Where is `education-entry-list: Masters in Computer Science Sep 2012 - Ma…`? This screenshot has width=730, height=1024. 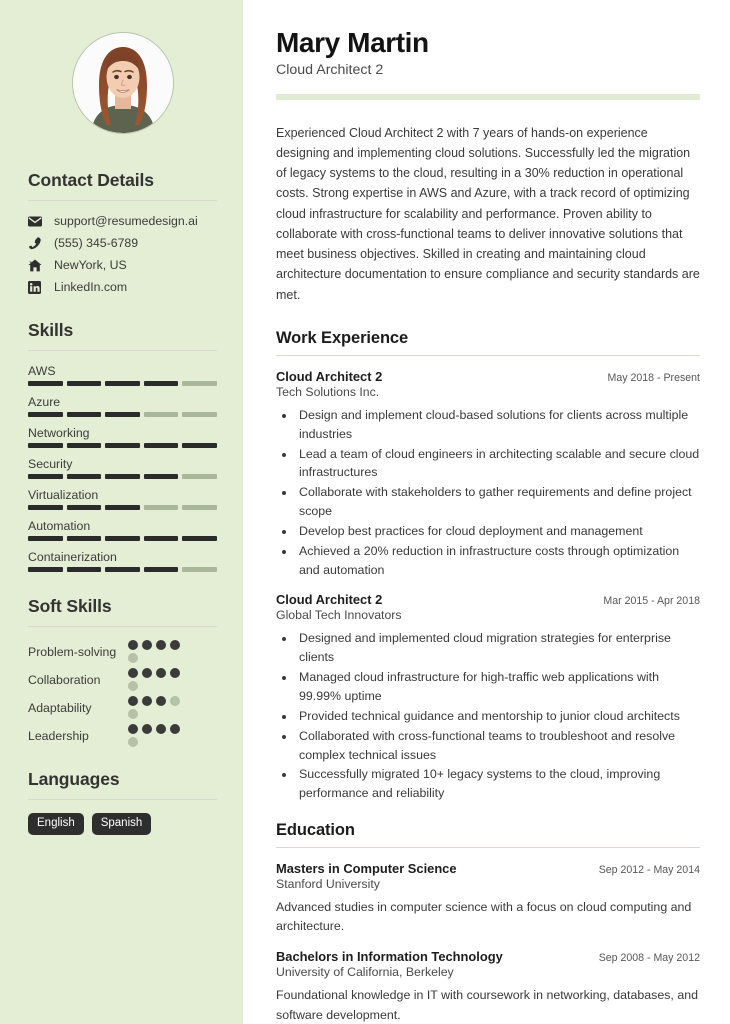 education-entry-list: Masters in Computer Science Sep 2012 - Ma… is located at coordinates (488, 942).